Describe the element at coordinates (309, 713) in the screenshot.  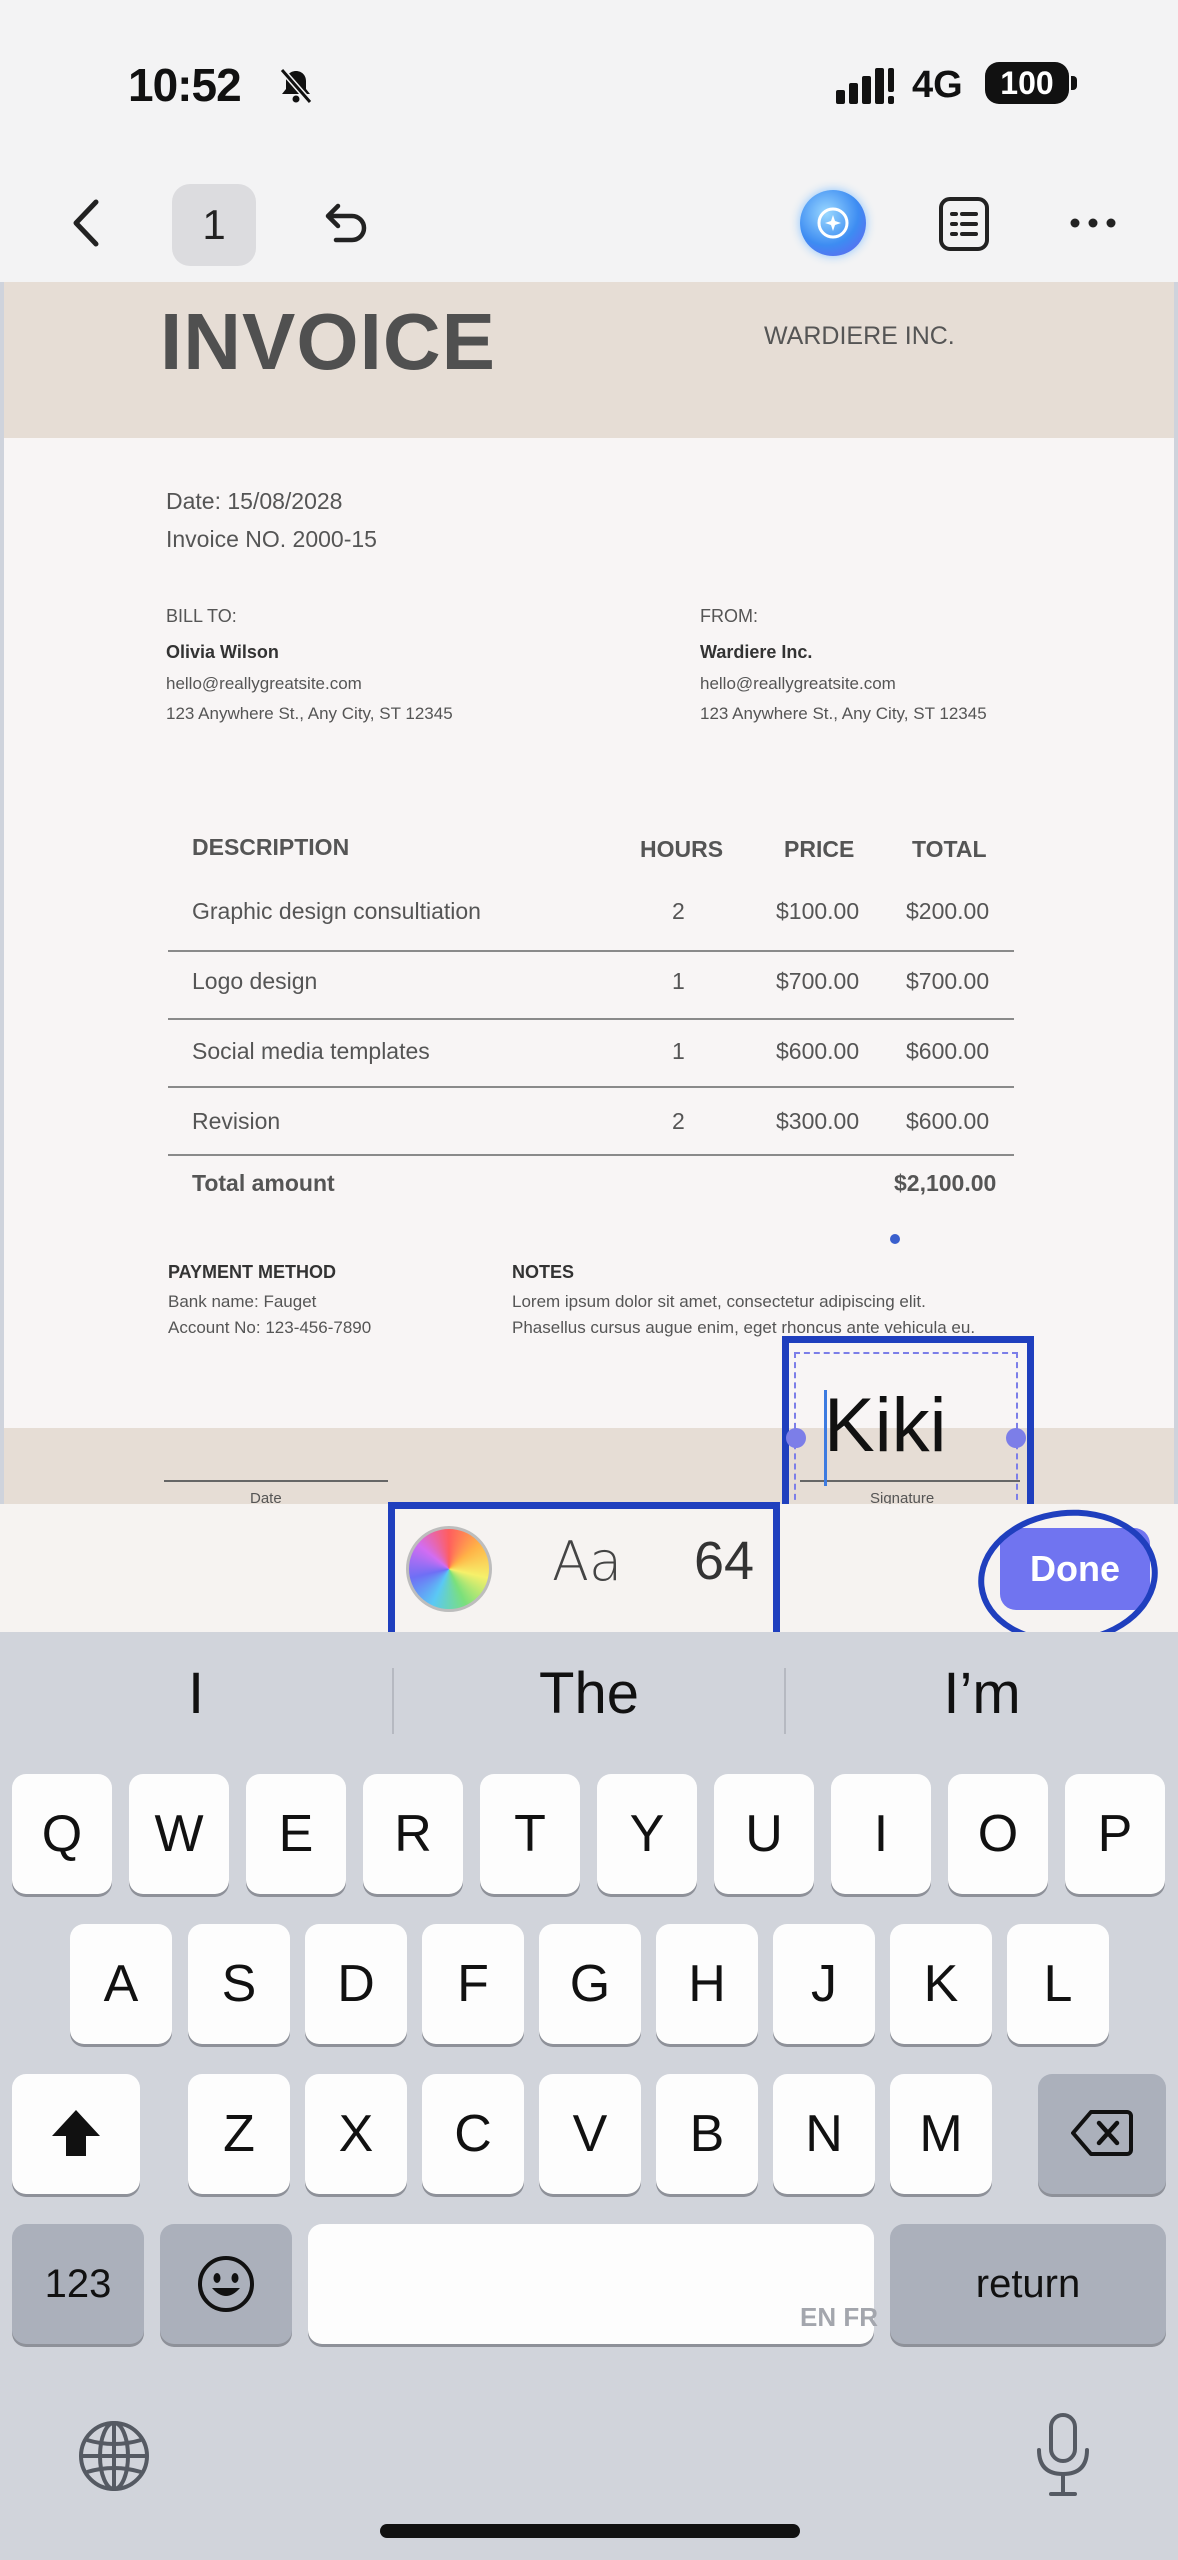
I see `bill-to-address: 123 Anywhere St., Any City, ST 12345` at that location.